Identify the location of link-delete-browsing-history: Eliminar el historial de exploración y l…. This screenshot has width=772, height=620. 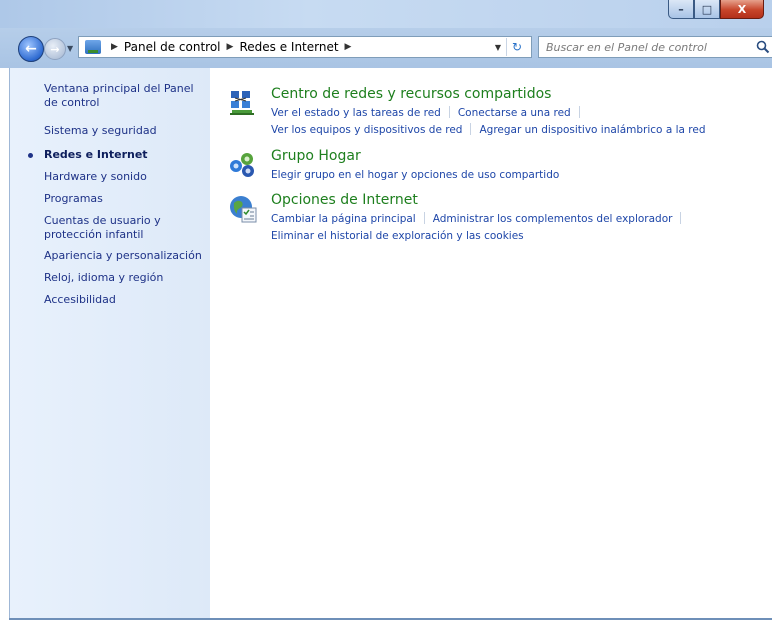
(397, 236).